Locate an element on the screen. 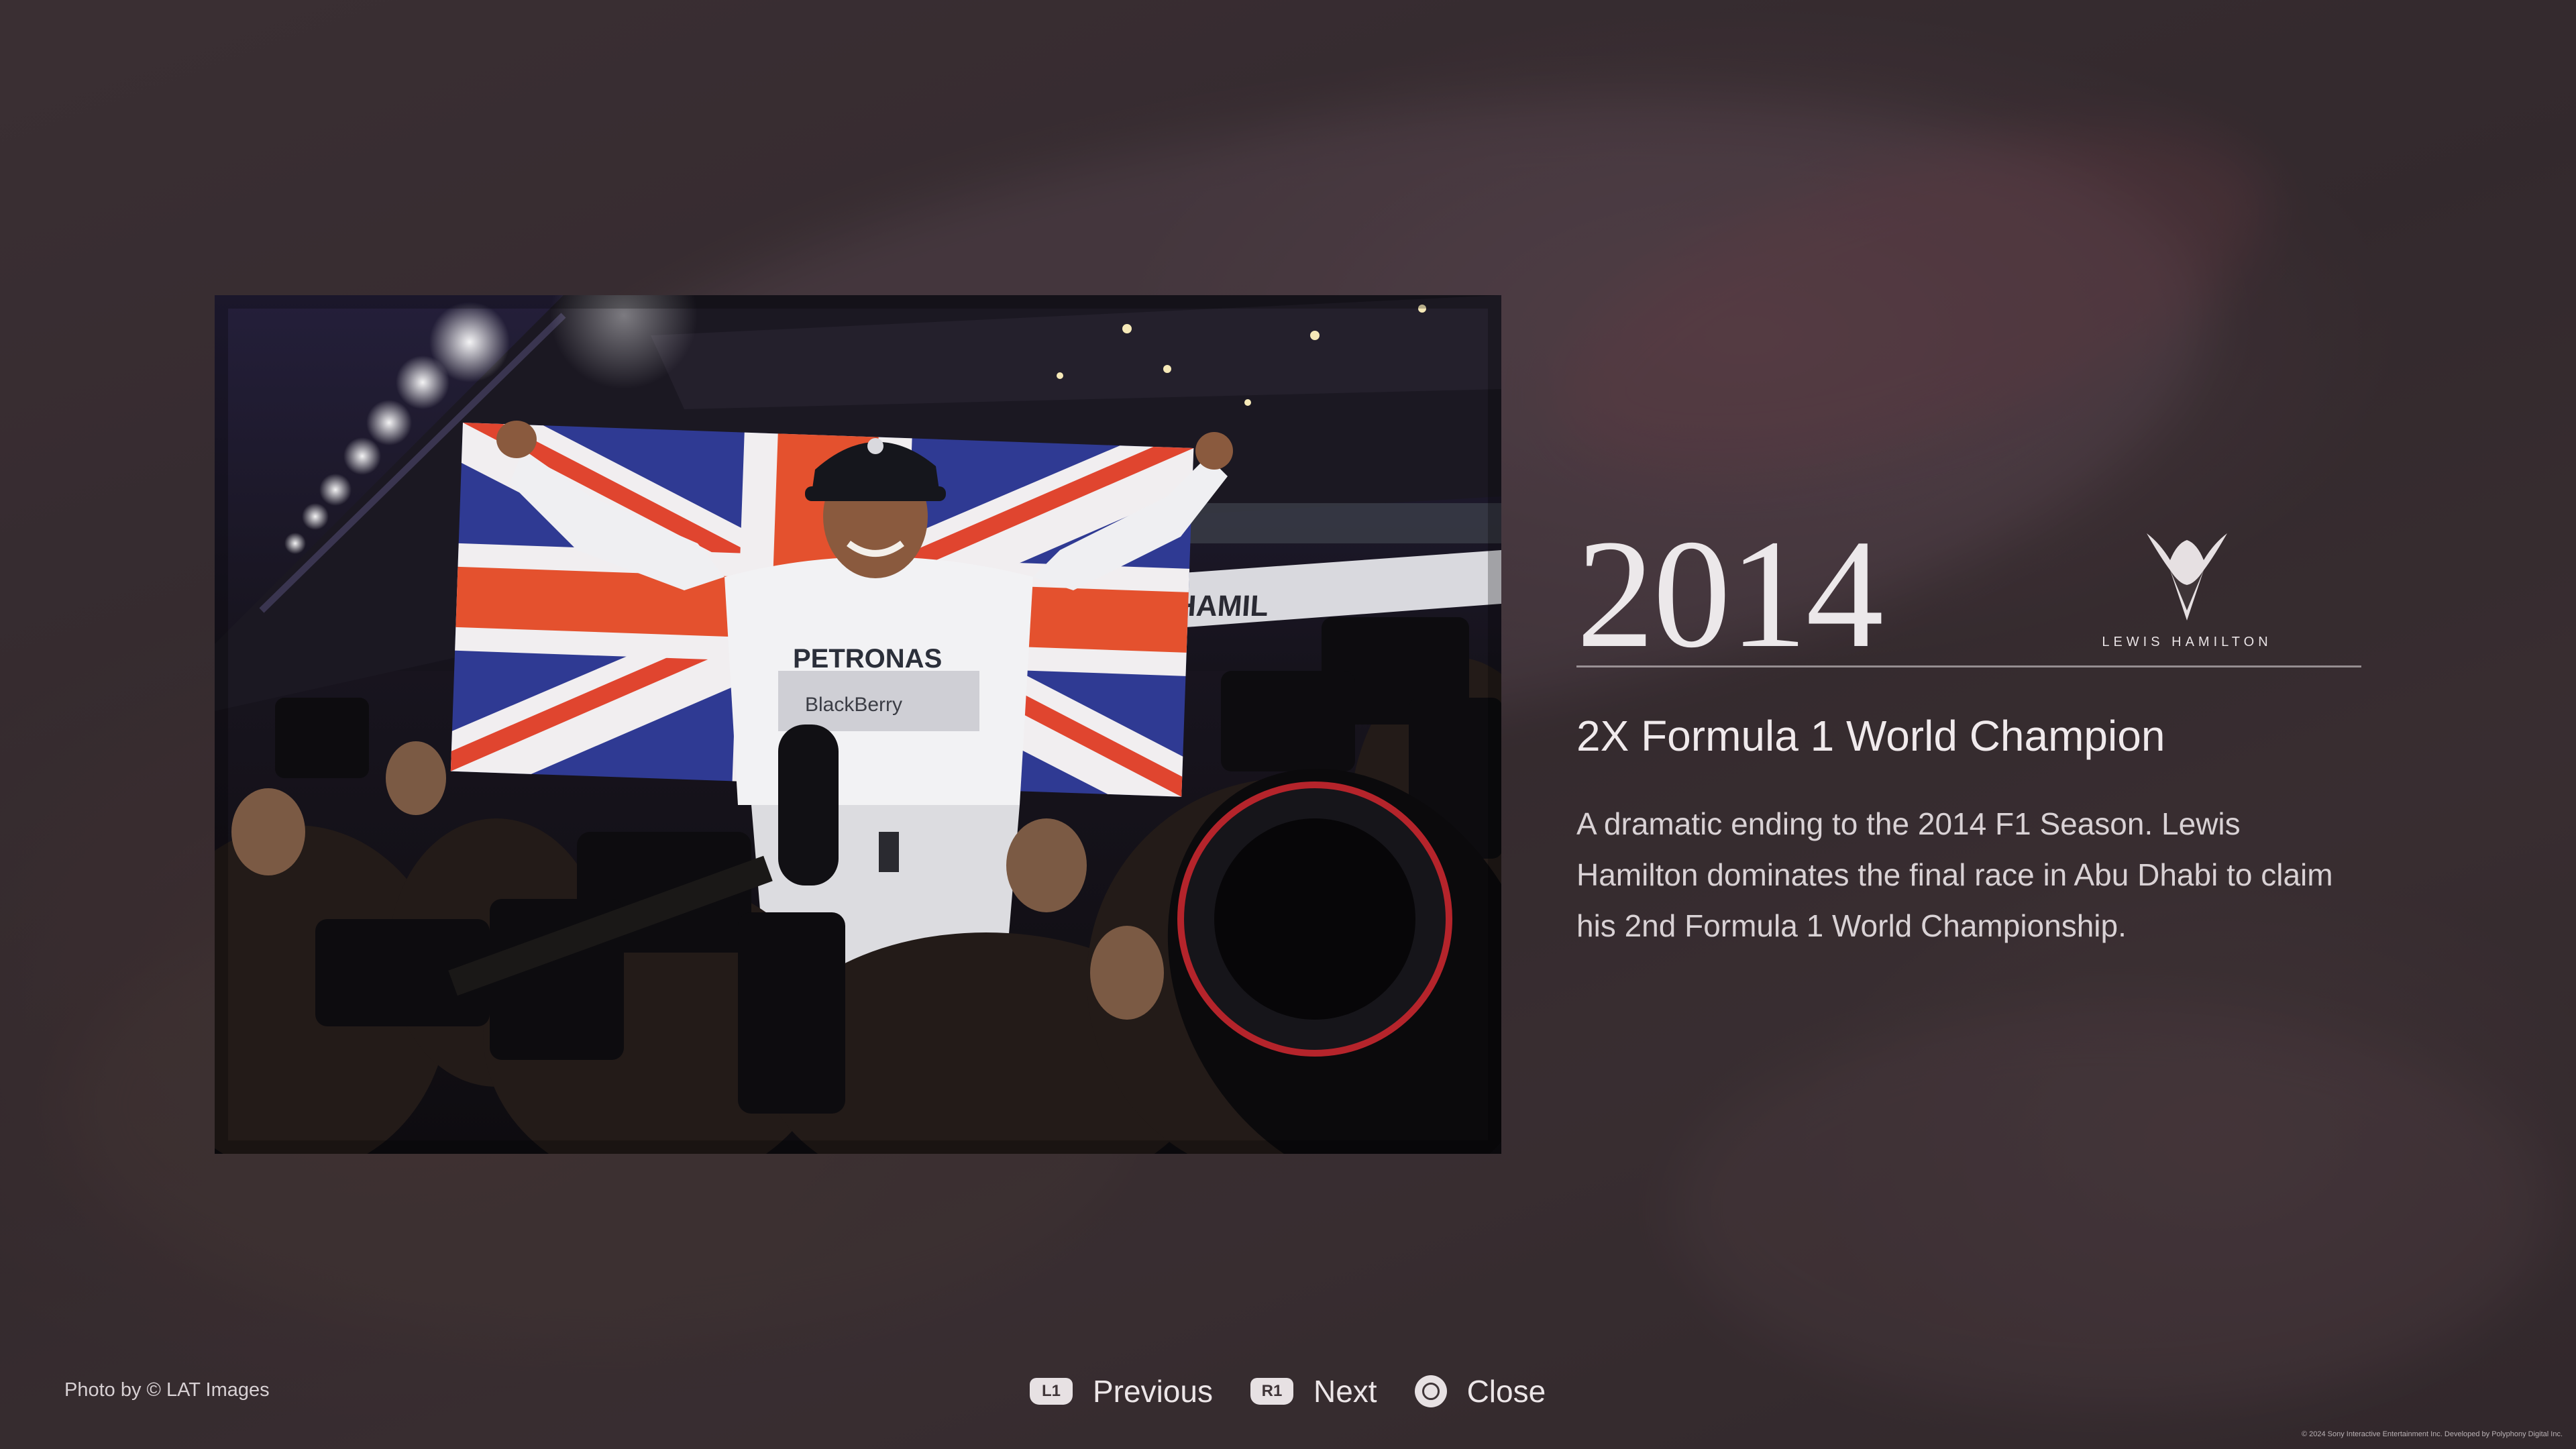 The height and width of the screenshot is (1449, 2576). shirt-text: PETRONAS is located at coordinates (867, 659).